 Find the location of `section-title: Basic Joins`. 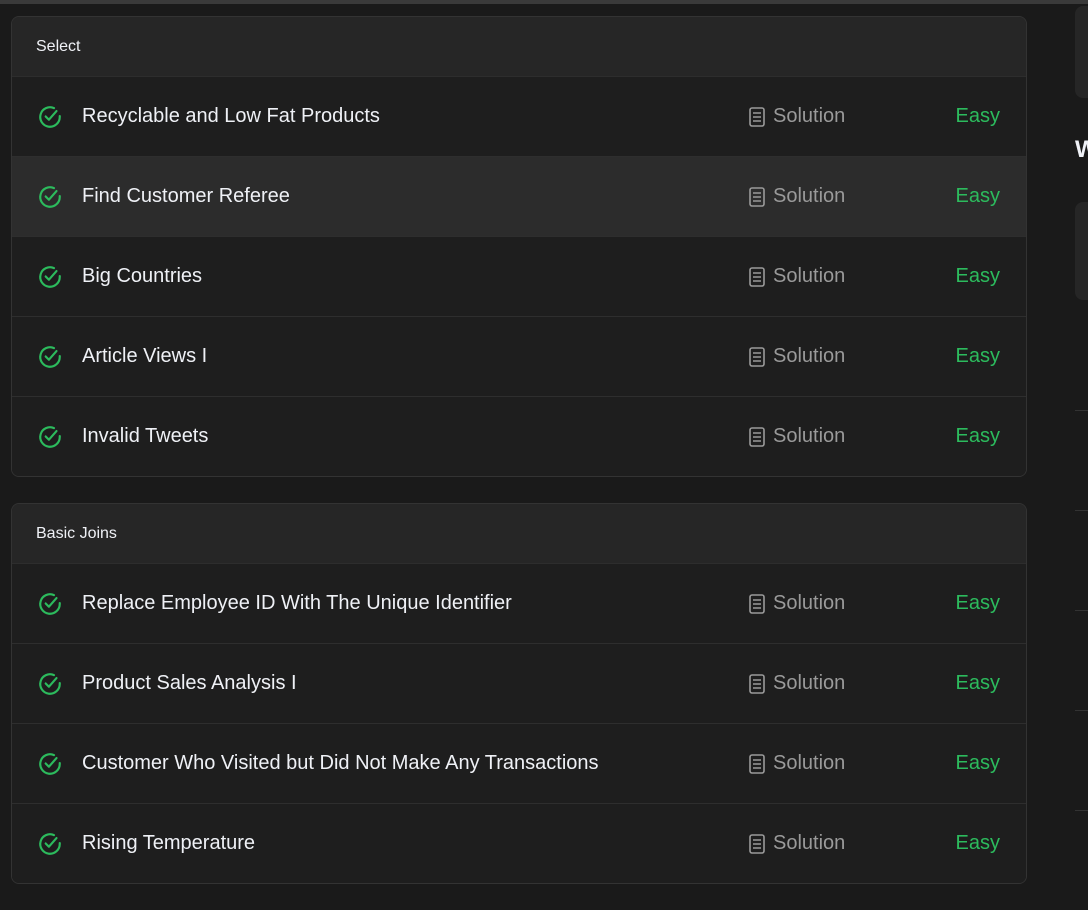

section-title: Basic Joins is located at coordinates (519, 534).